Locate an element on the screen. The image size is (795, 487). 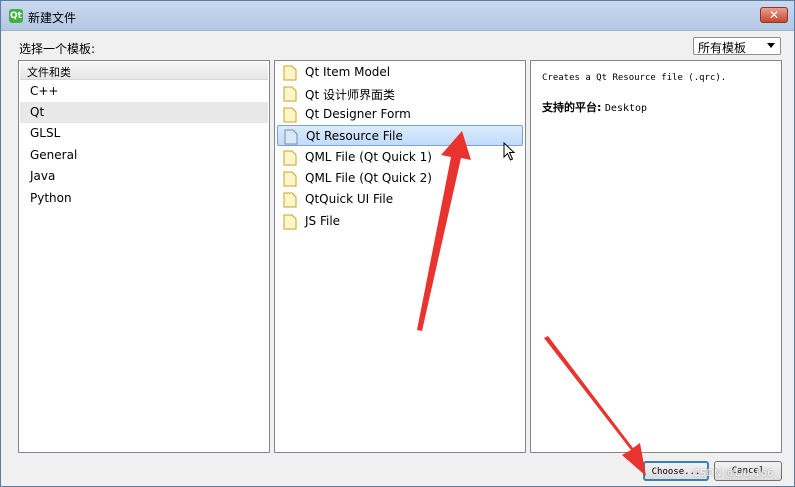
annotation-arrow-to-resource-file is located at coordinates (444, 231).